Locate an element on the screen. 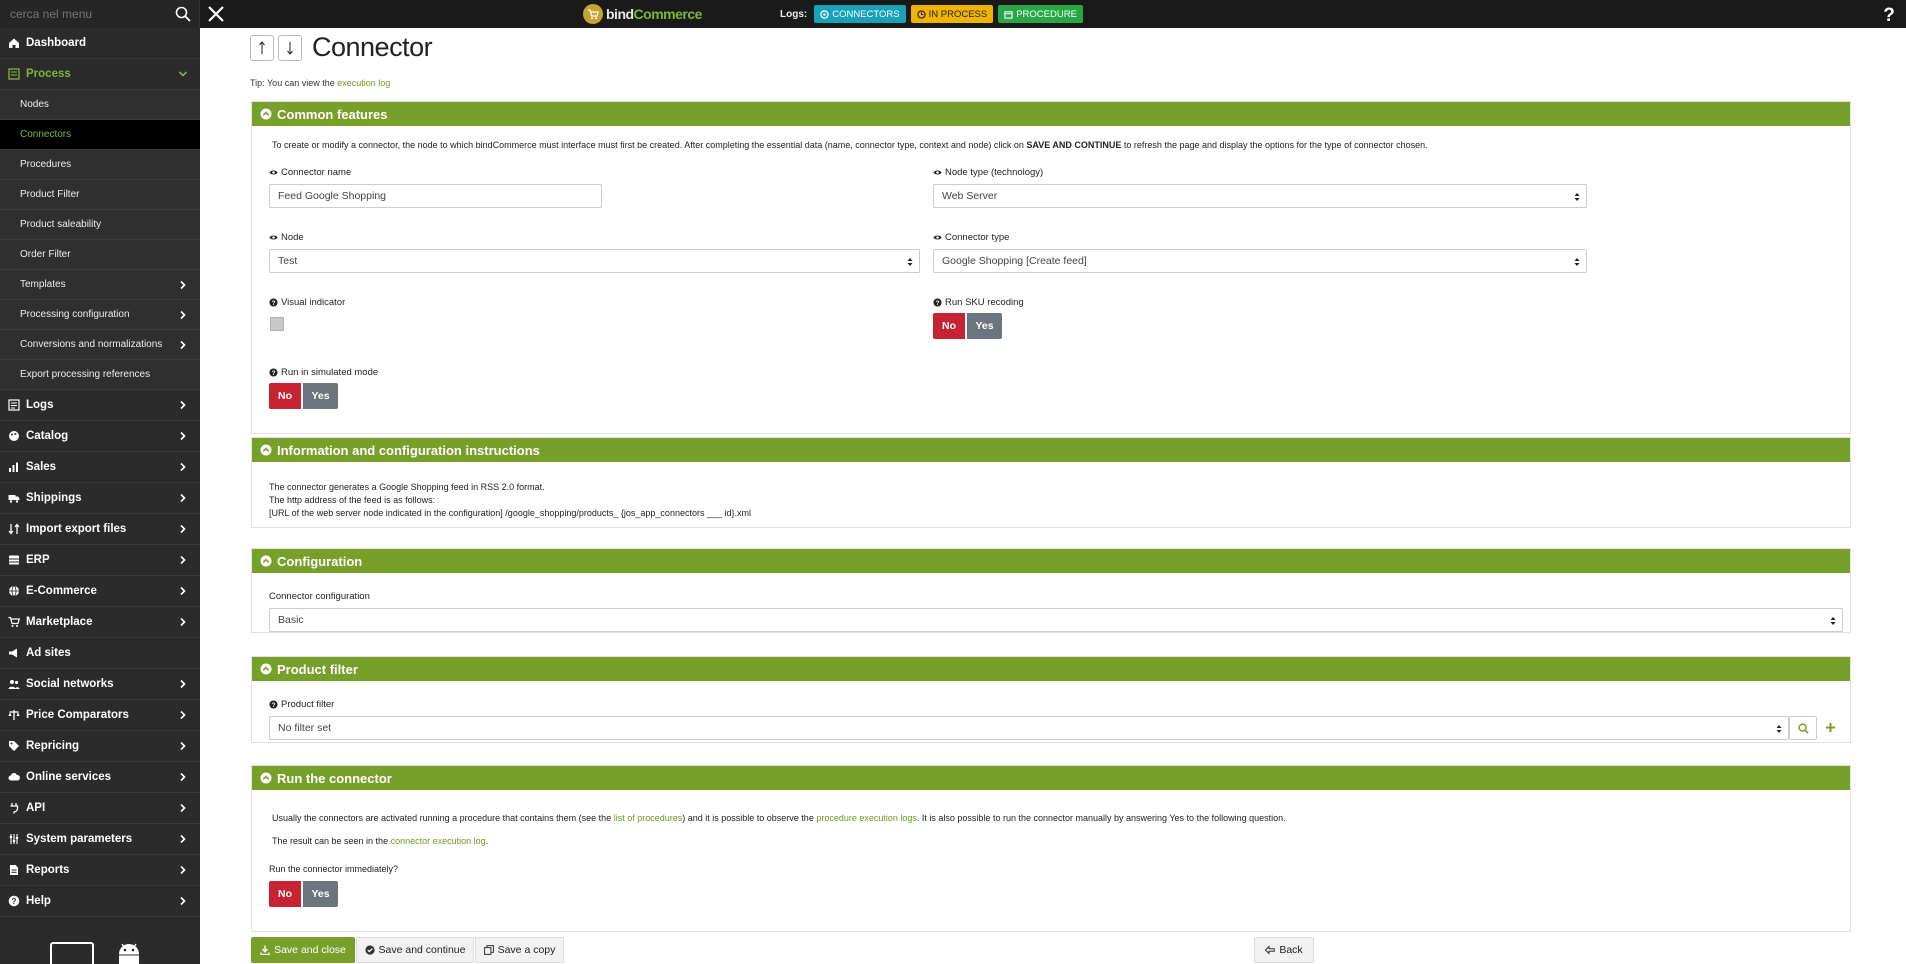 This screenshot has width=1906, height=964. sidebar-item-price-comparators: Price Comparators is located at coordinates (100, 715).